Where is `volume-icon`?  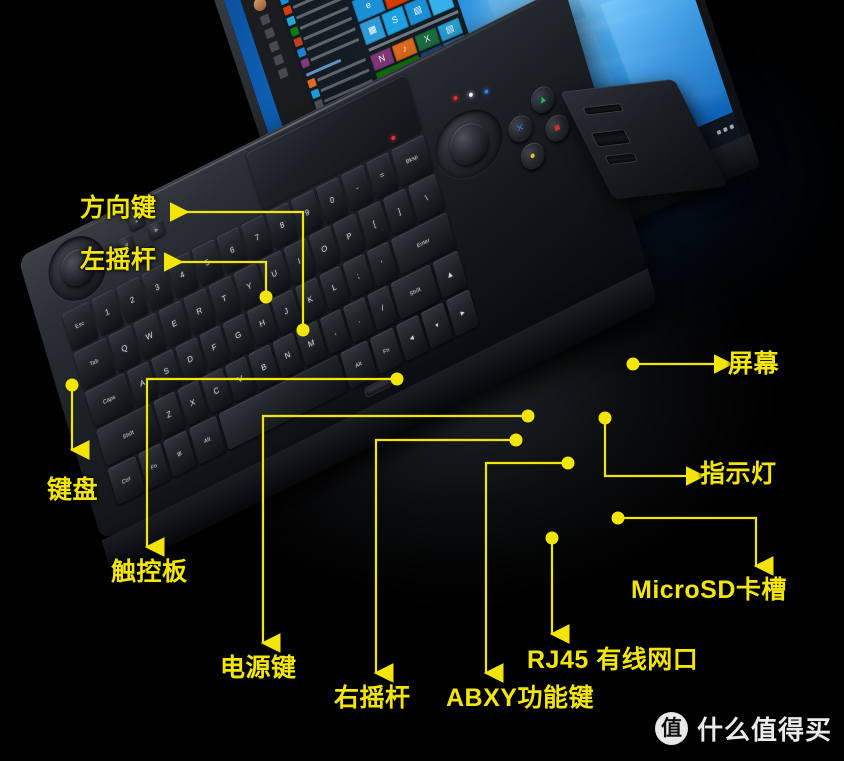
volume-icon is located at coordinates (725, 129).